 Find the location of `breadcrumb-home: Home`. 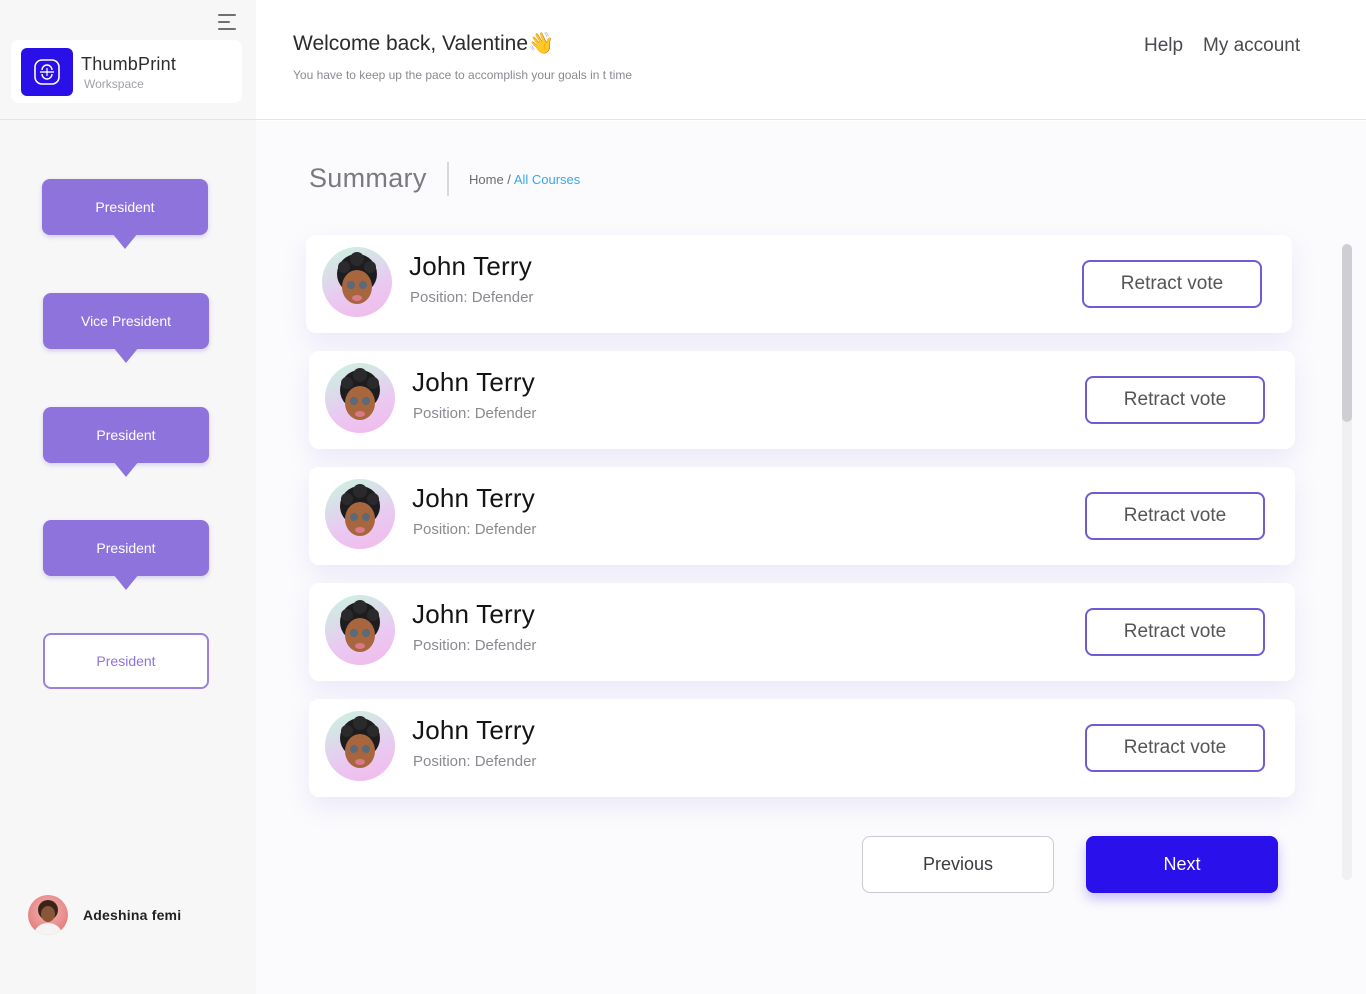

breadcrumb-home: Home is located at coordinates (486, 179).